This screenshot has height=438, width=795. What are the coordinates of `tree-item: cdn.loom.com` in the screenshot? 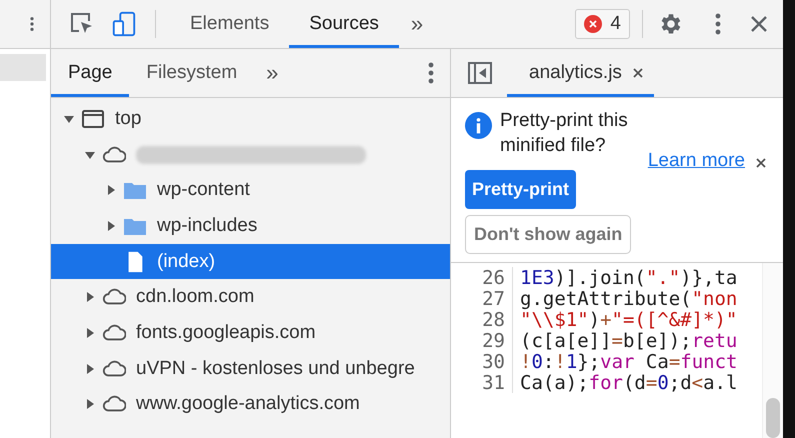 It's located at (250, 297).